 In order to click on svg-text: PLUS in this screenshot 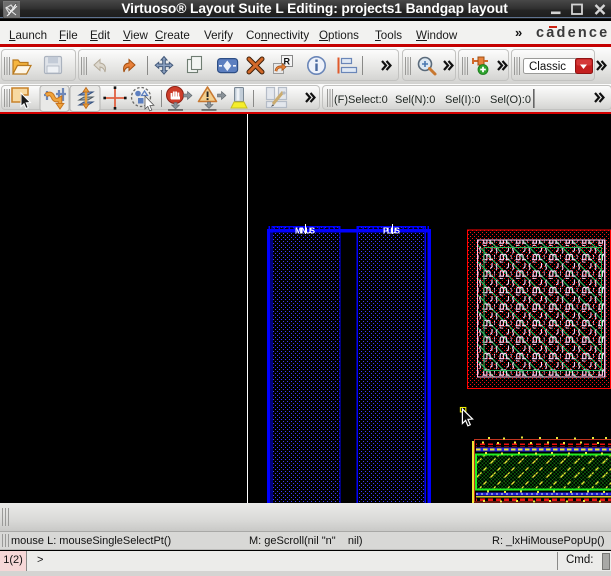, I will do `click(392, 231)`.